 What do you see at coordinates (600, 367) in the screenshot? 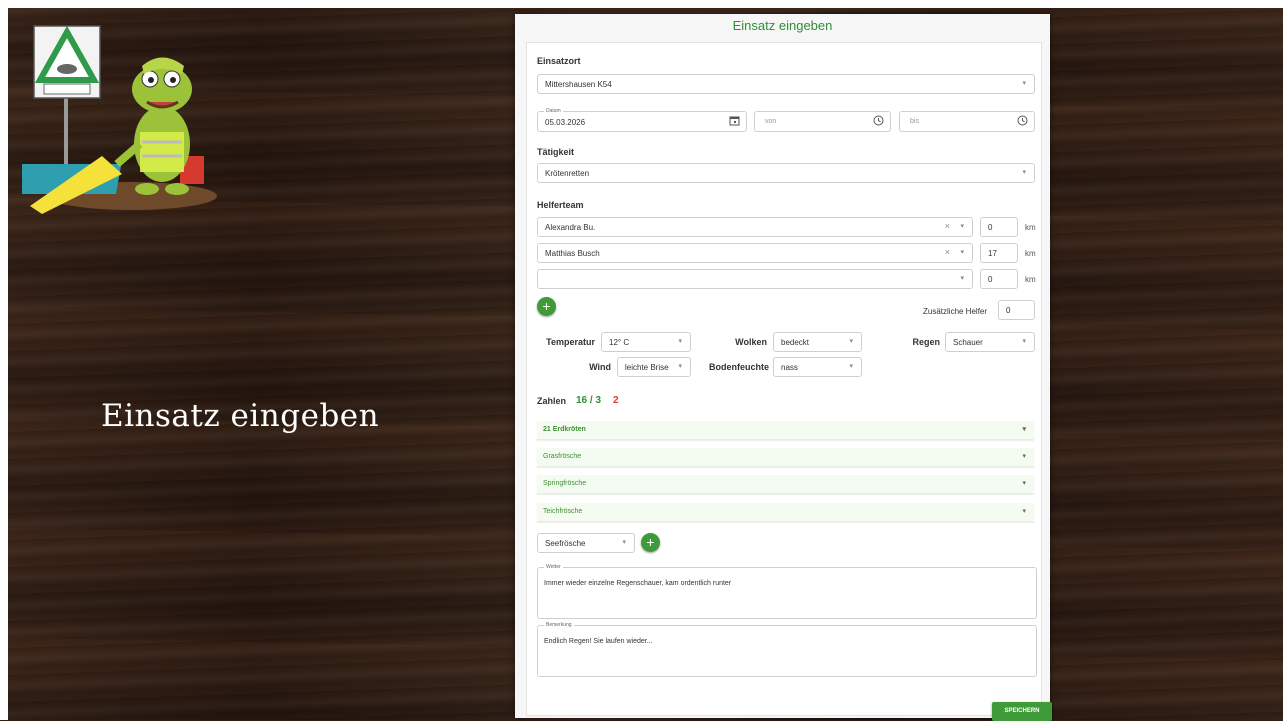
I see `wind-label: Wind` at bounding box center [600, 367].